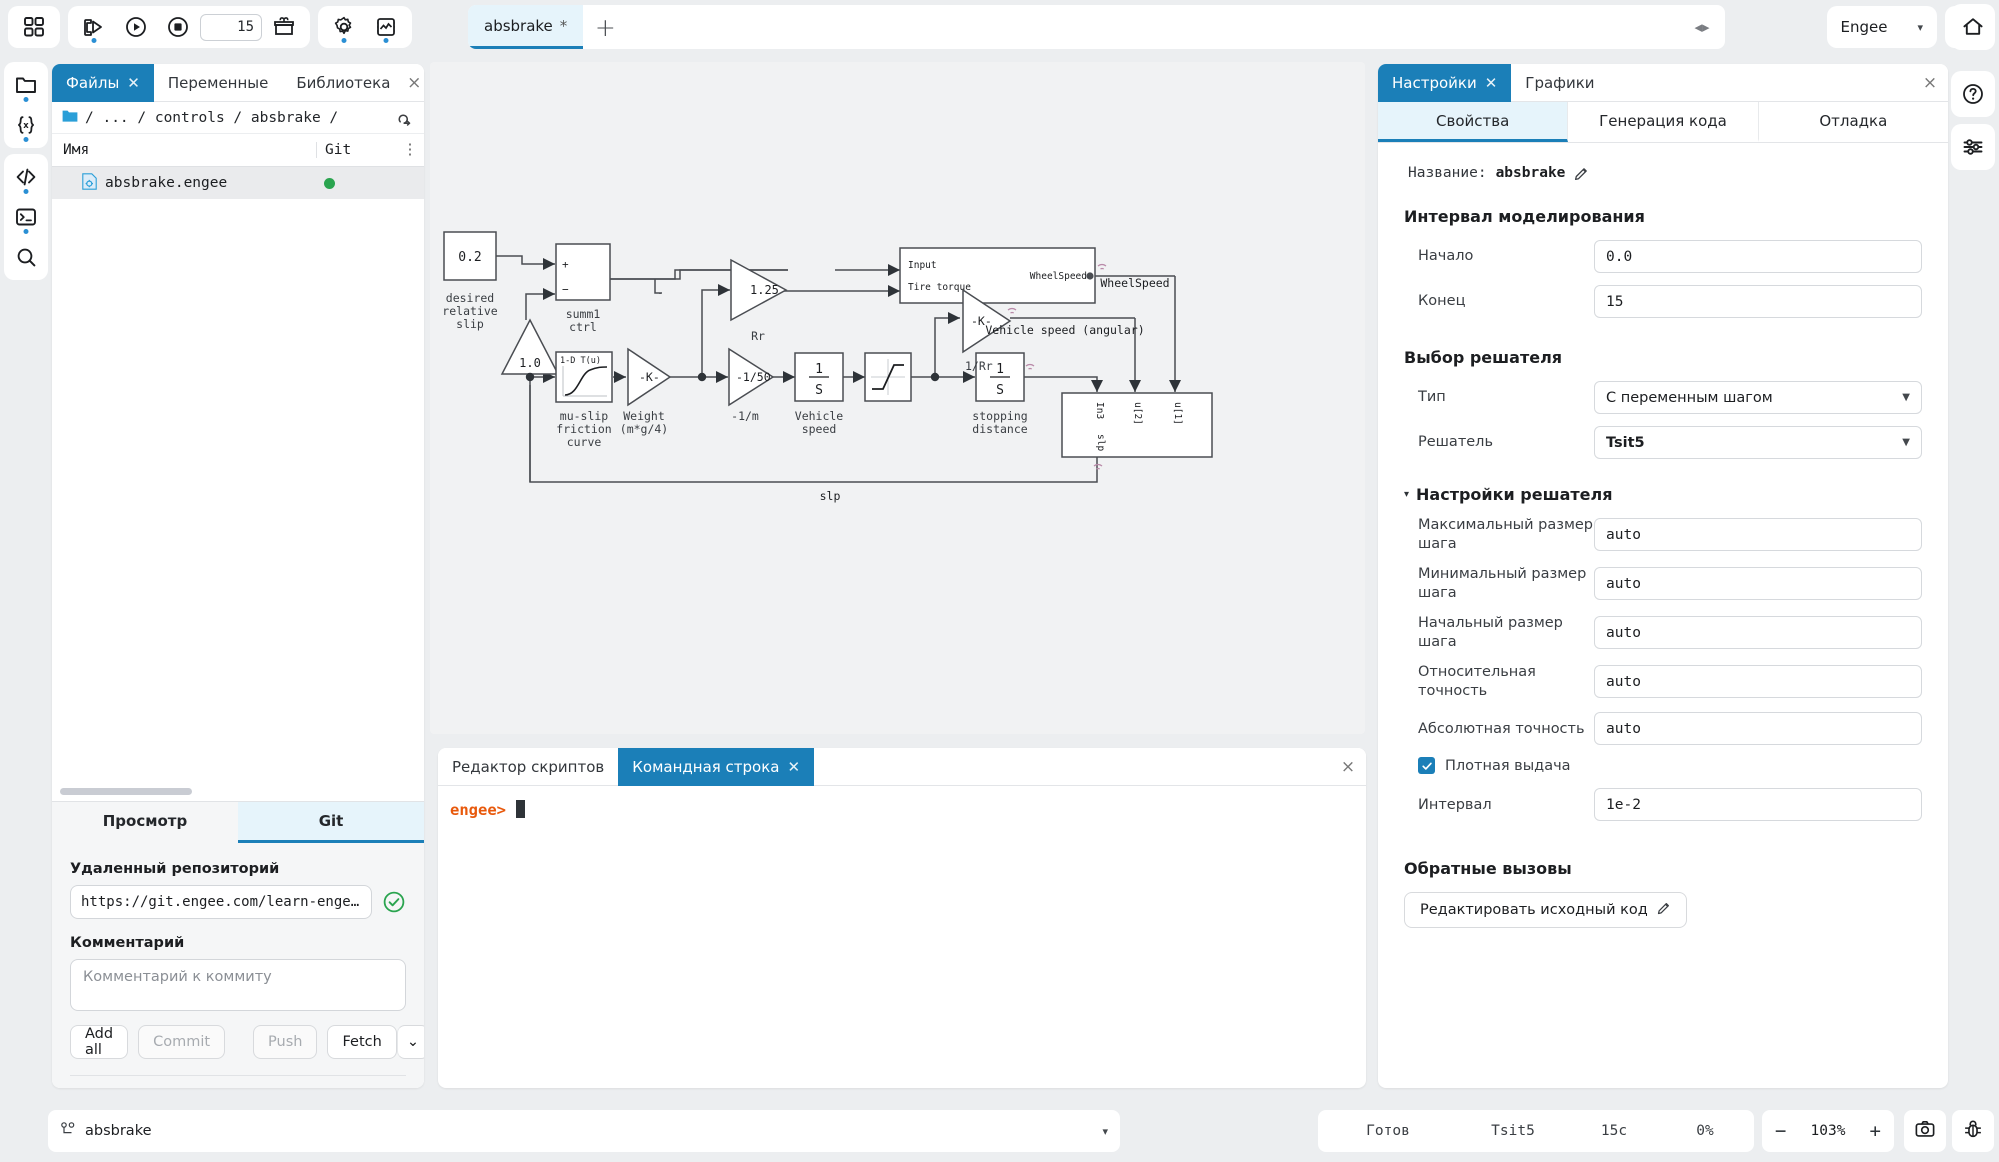 Image resolution: width=1999 pixels, height=1162 pixels. I want to click on sidebar-item-code, so click(26, 177).